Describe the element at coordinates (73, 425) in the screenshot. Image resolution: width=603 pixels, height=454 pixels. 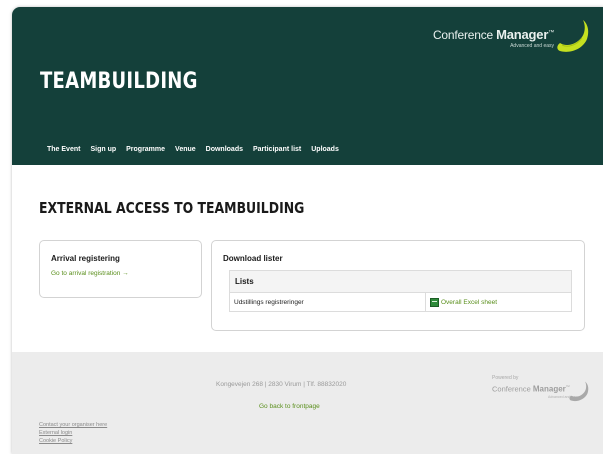
I see `contact-organiser-link: Contact your organiser here` at that location.